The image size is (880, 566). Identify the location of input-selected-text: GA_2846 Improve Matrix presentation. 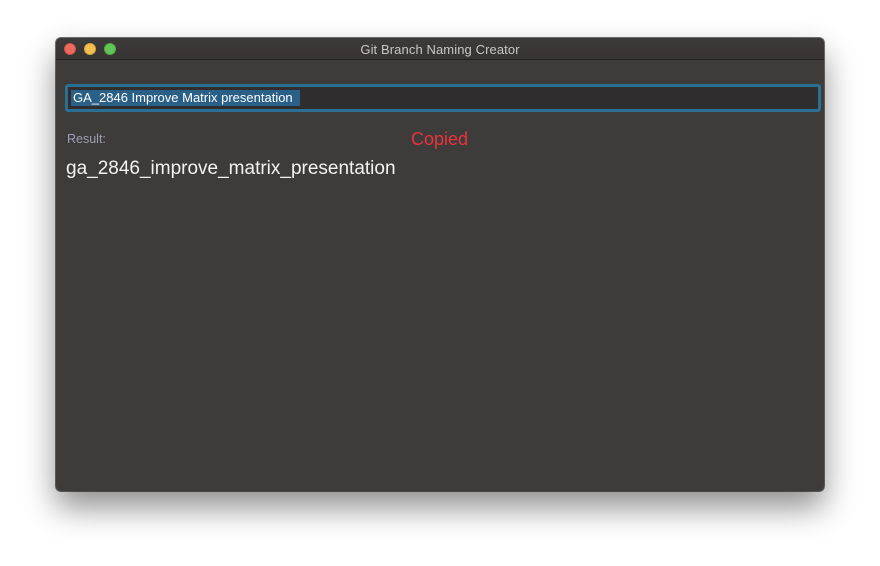
(185, 98).